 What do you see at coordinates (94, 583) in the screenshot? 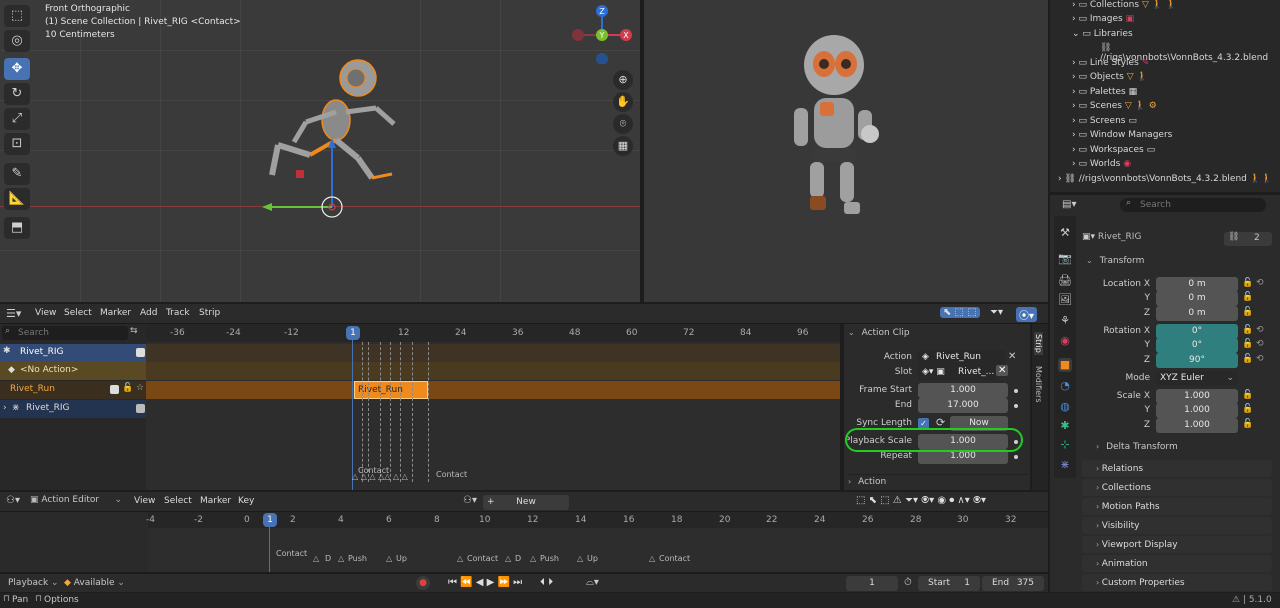
I see `keying-menu: ◆ Available ⌄` at bounding box center [94, 583].